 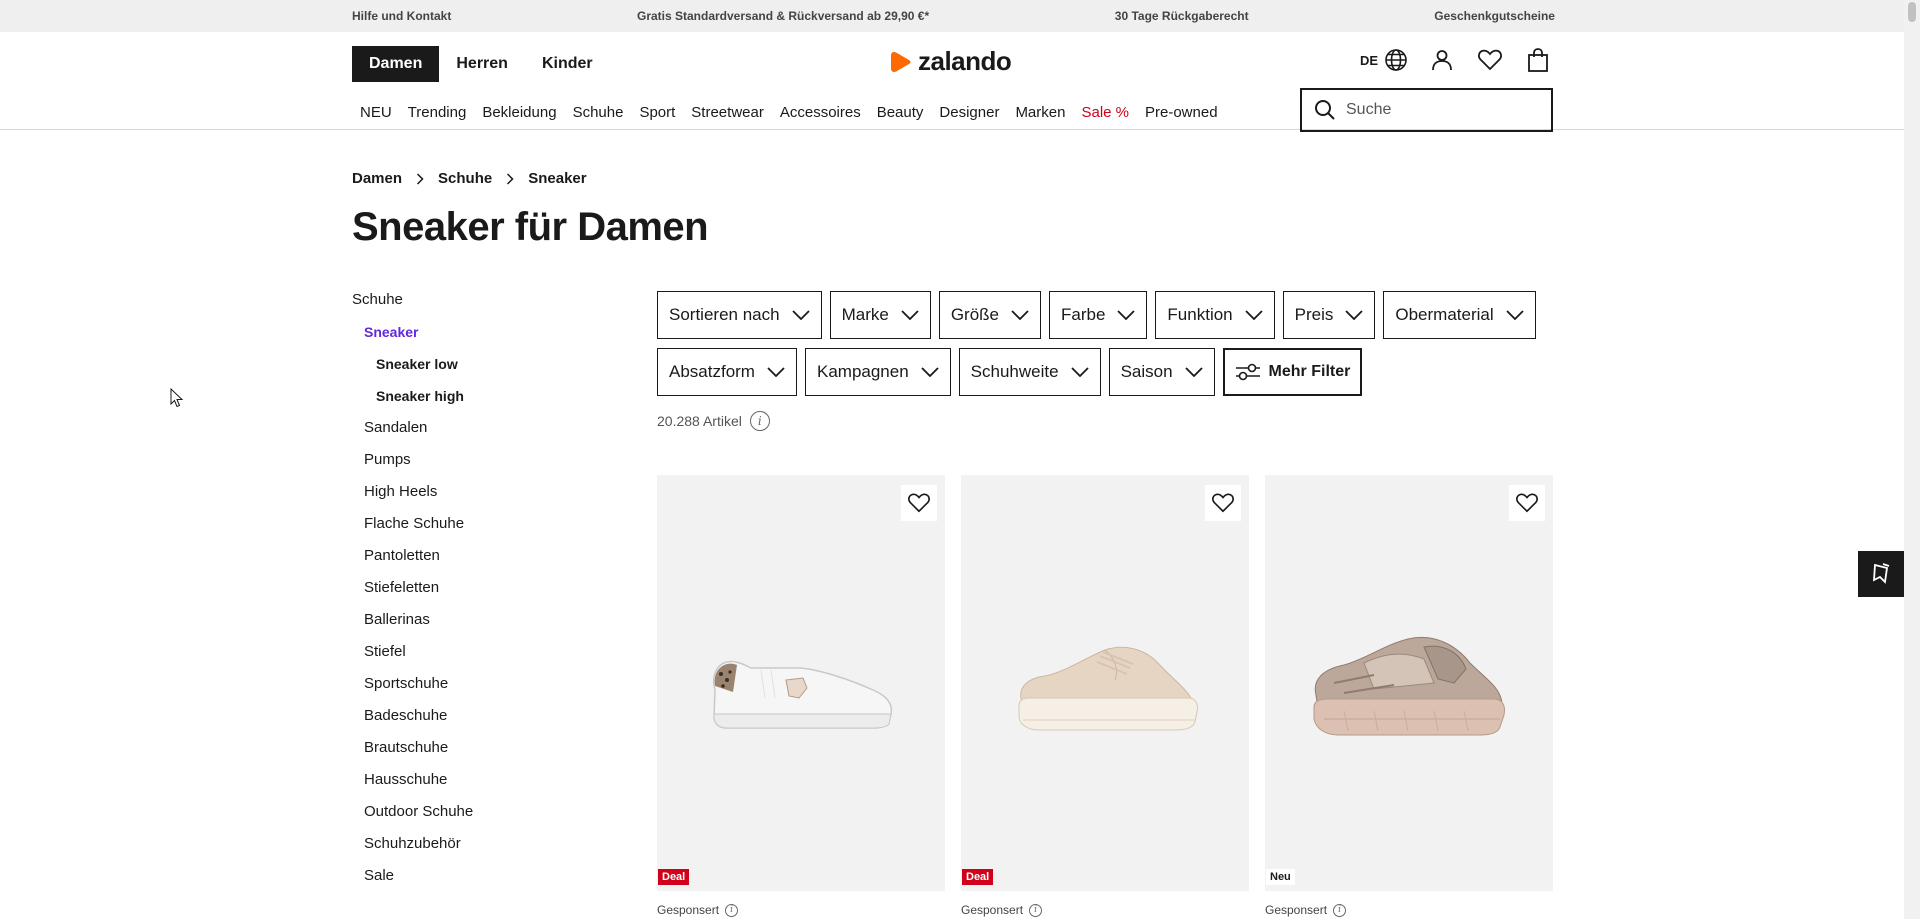 I want to click on nav-beauty: Beauty, so click(x=900, y=113).